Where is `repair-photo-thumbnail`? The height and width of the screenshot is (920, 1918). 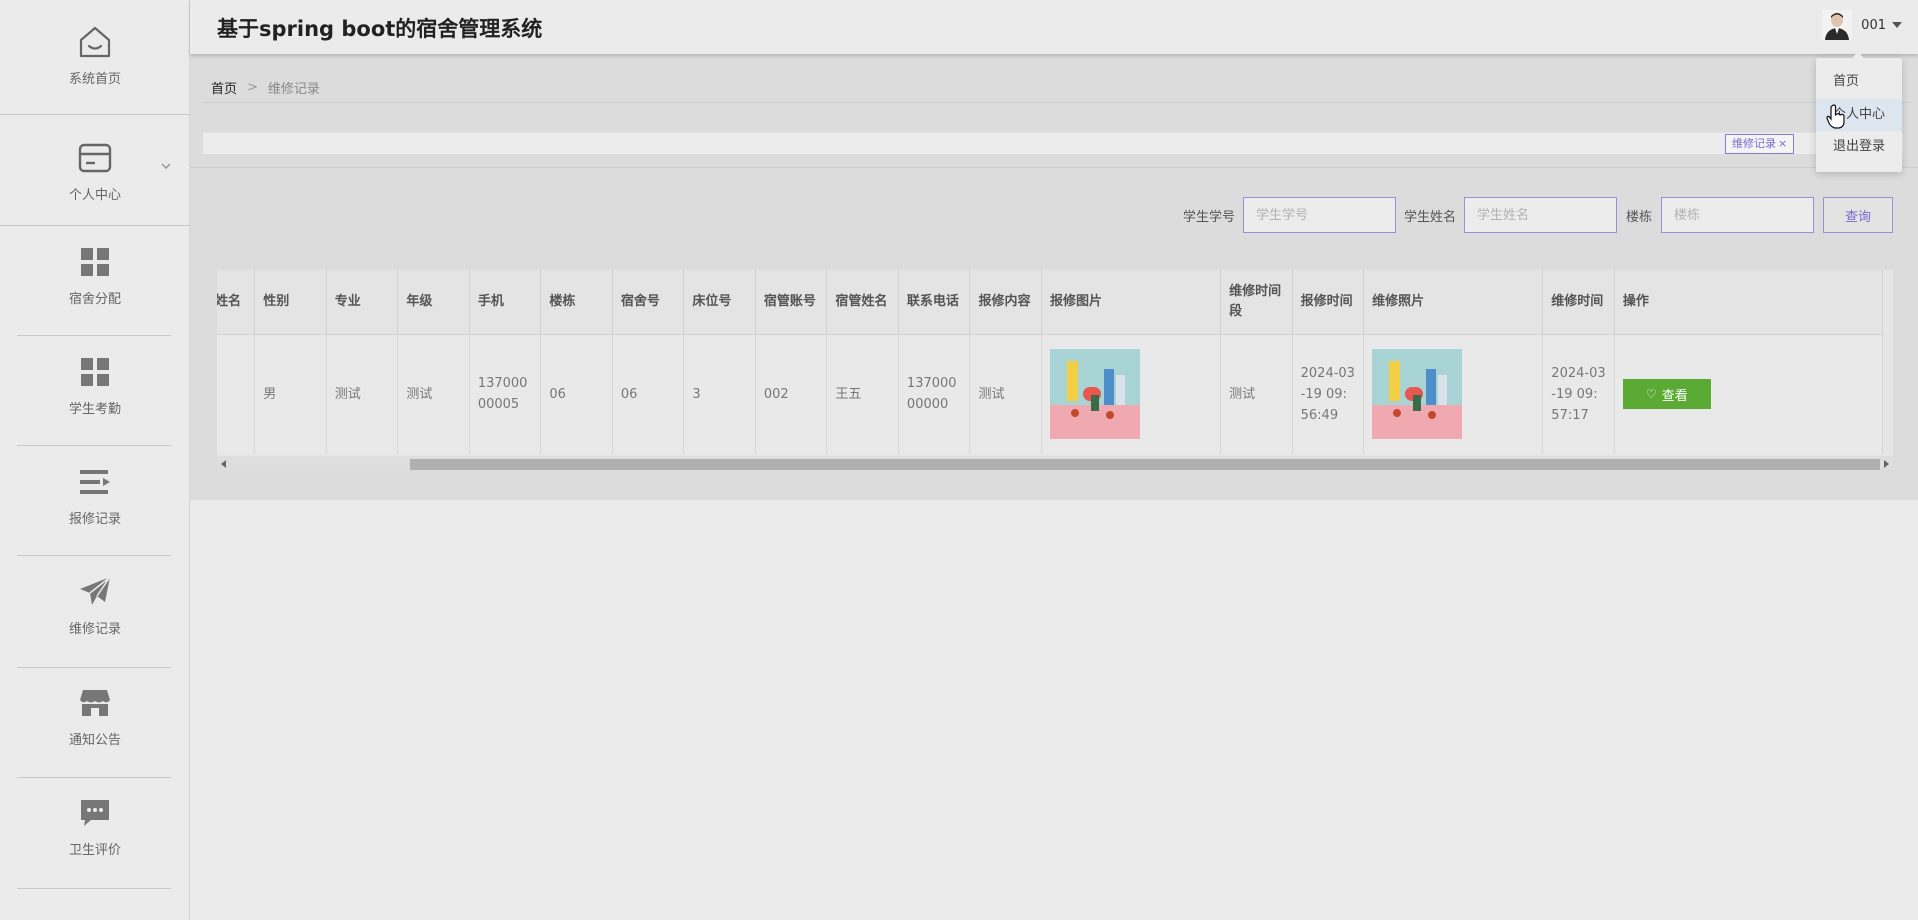 repair-photo-thumbnail is located at coordinates (1417, 394).